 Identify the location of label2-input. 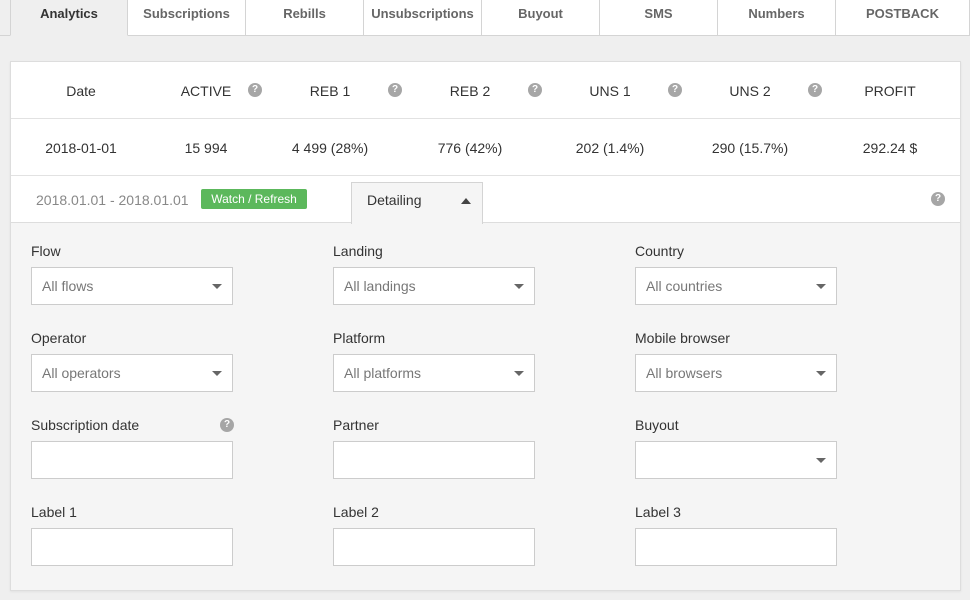
(434, 547).